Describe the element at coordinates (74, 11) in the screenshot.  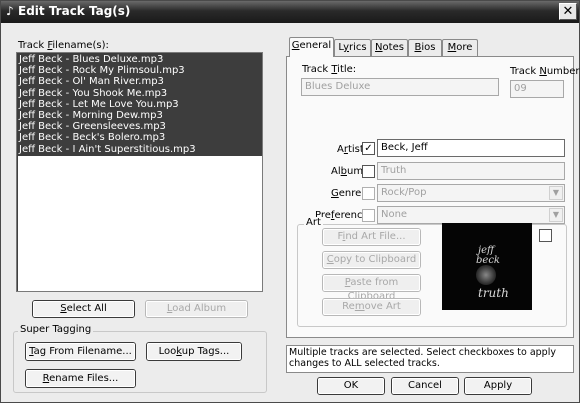
I see `window-title: Edit Track Tag(s)` at that location.